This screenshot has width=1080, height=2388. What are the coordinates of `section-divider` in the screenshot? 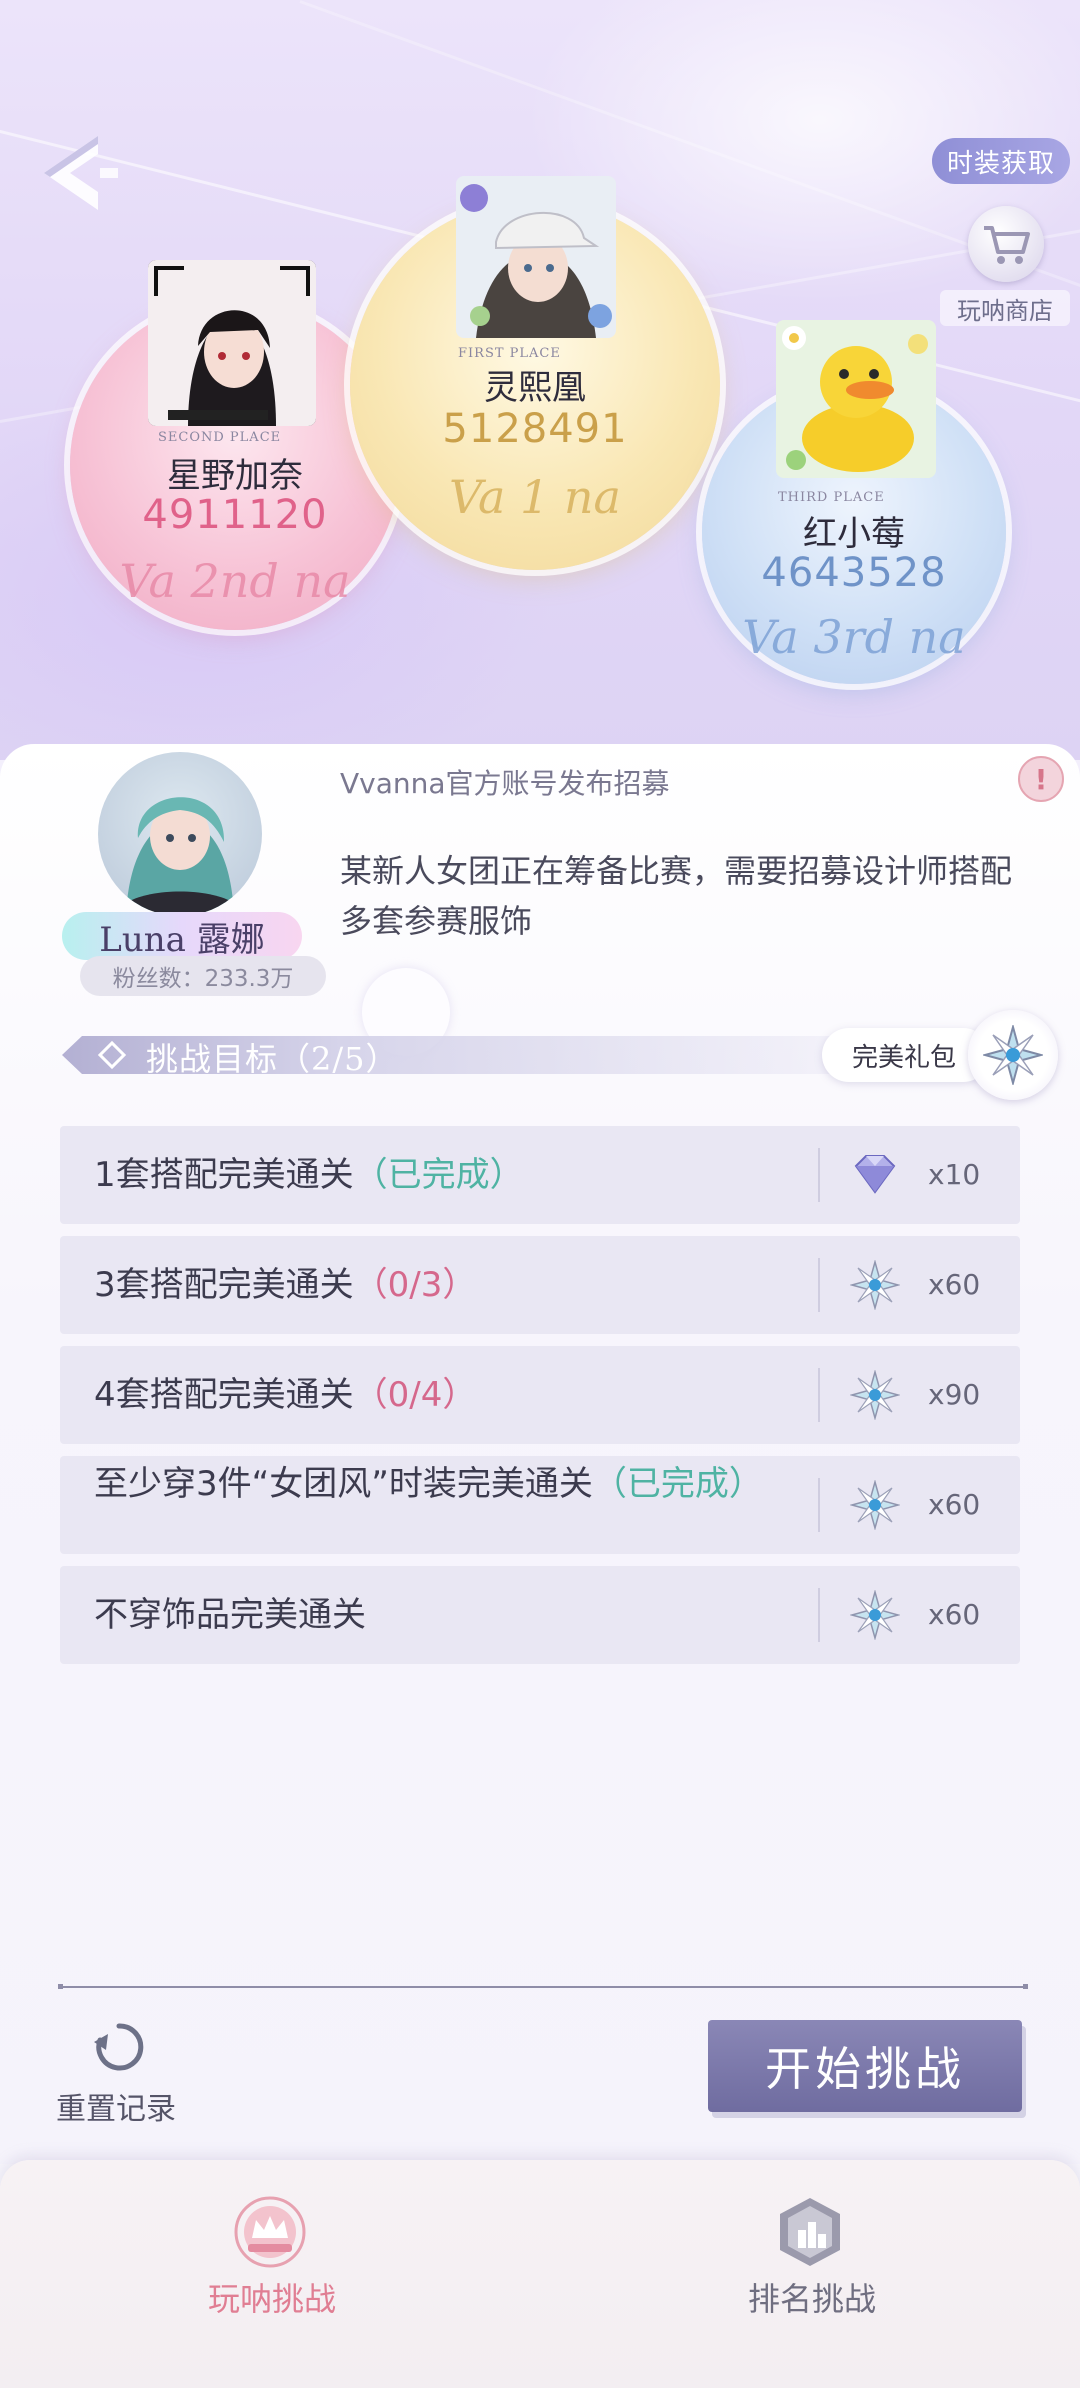 It's located at (543, 1986).